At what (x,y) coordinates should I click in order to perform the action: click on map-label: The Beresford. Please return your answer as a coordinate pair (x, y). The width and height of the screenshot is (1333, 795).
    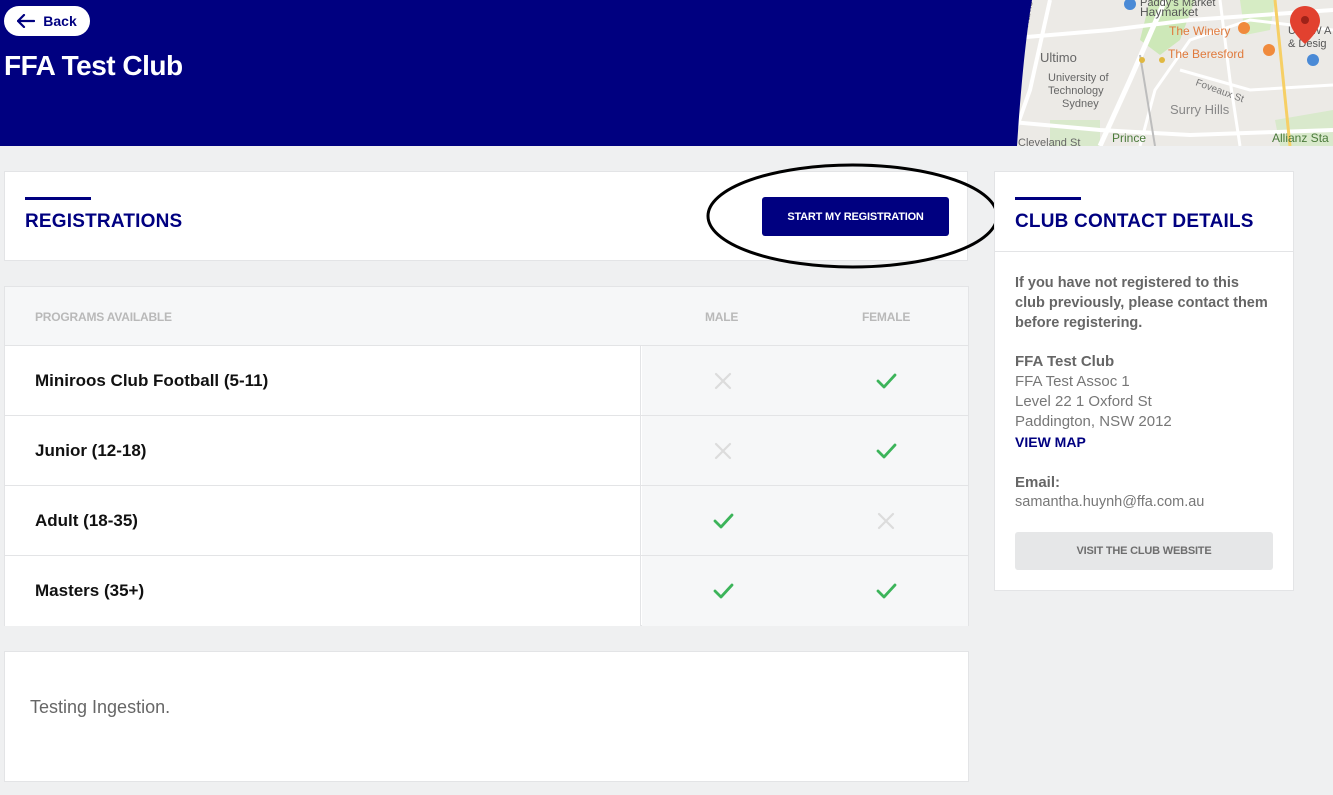
    Looking at the image, I should click on (1206, 54).